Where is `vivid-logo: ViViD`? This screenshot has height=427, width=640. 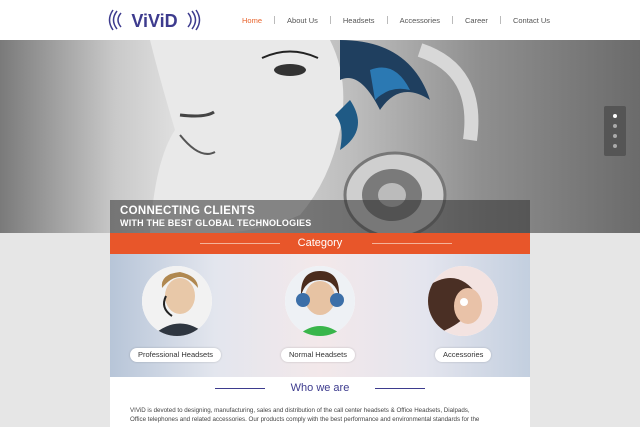 vivid-logo: ViViD is located at coordinates (154, 20).